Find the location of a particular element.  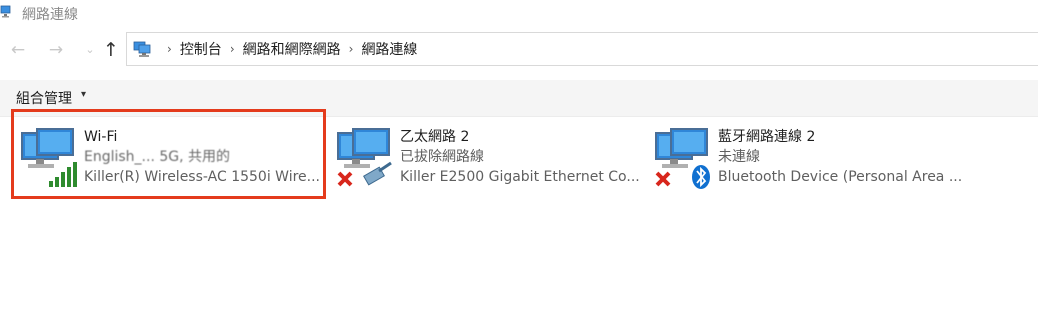

connection-status: 未連線 is located at coordinates (739, 157).